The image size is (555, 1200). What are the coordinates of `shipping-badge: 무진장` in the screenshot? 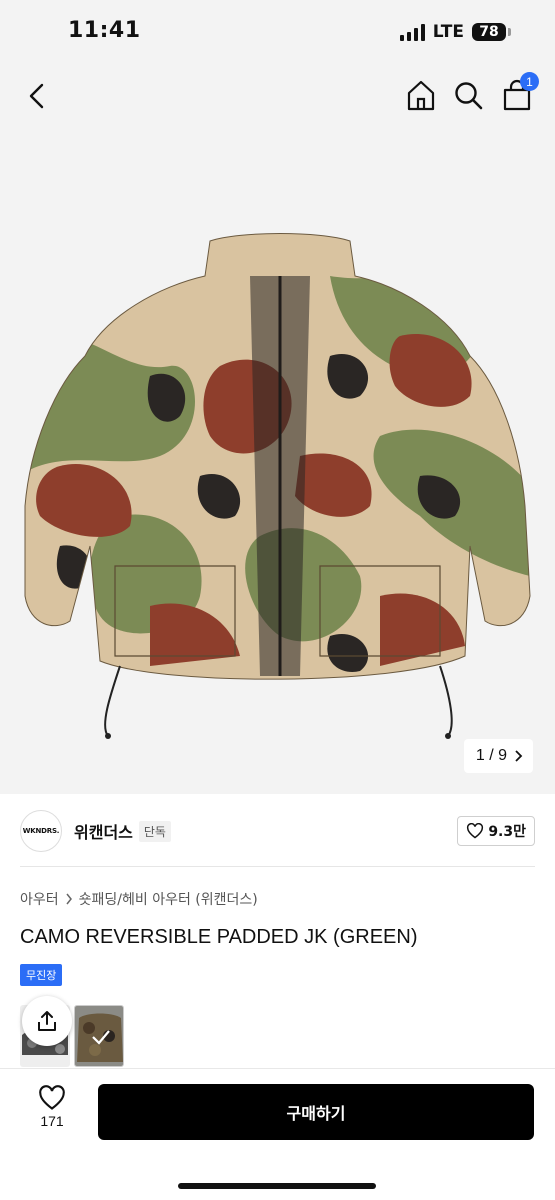 It's located at (41, 975).